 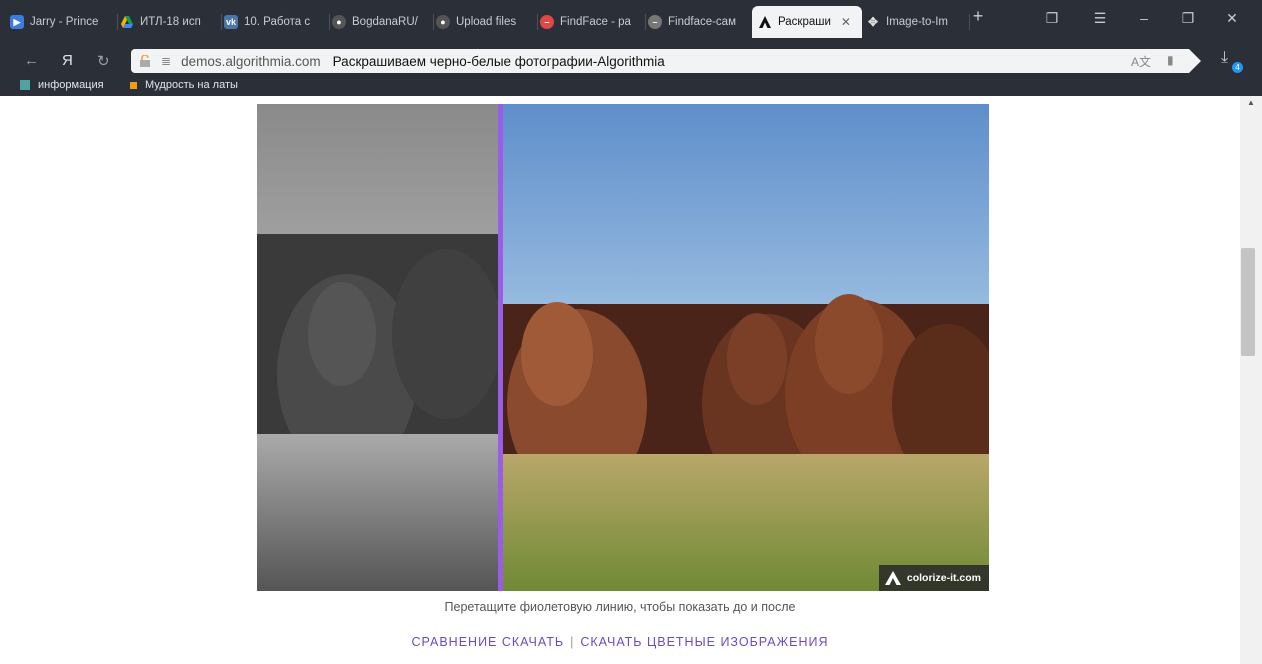 What do you see at coordinates (1170, 60) in the screenshot?
I see `bookmark-icon: ▮` at bounding box center [1170, 60].